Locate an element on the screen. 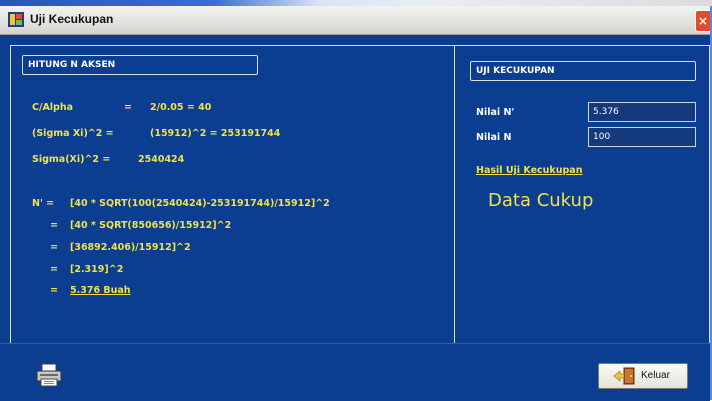 The image size is (712, 401). hitung-n-aksen-header: HITUNG N AKSEN is located at coordinates (140, 65).